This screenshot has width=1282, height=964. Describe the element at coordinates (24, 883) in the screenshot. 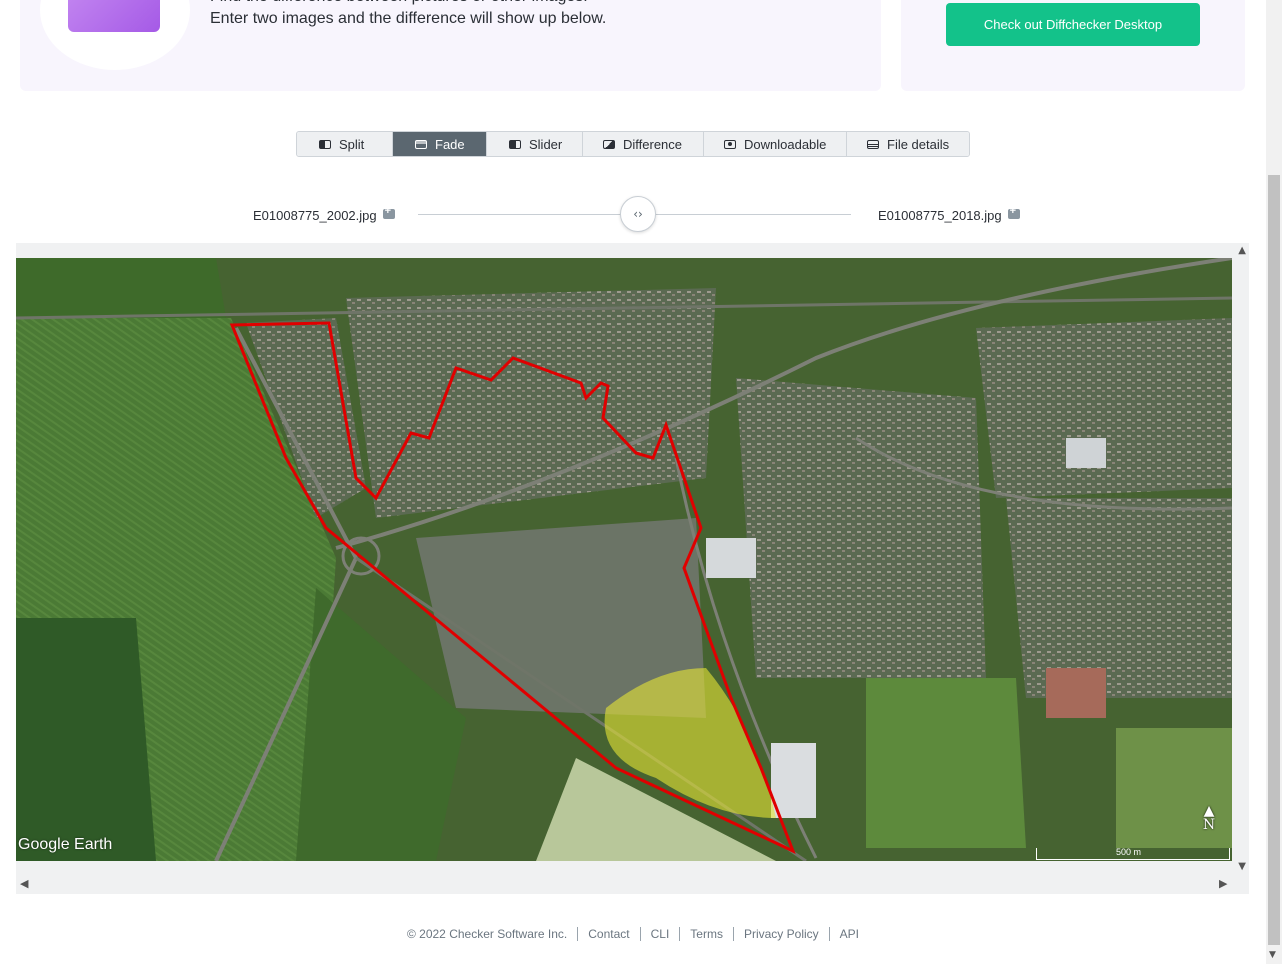

I see `scroll-left-icon: ◀` at that location.